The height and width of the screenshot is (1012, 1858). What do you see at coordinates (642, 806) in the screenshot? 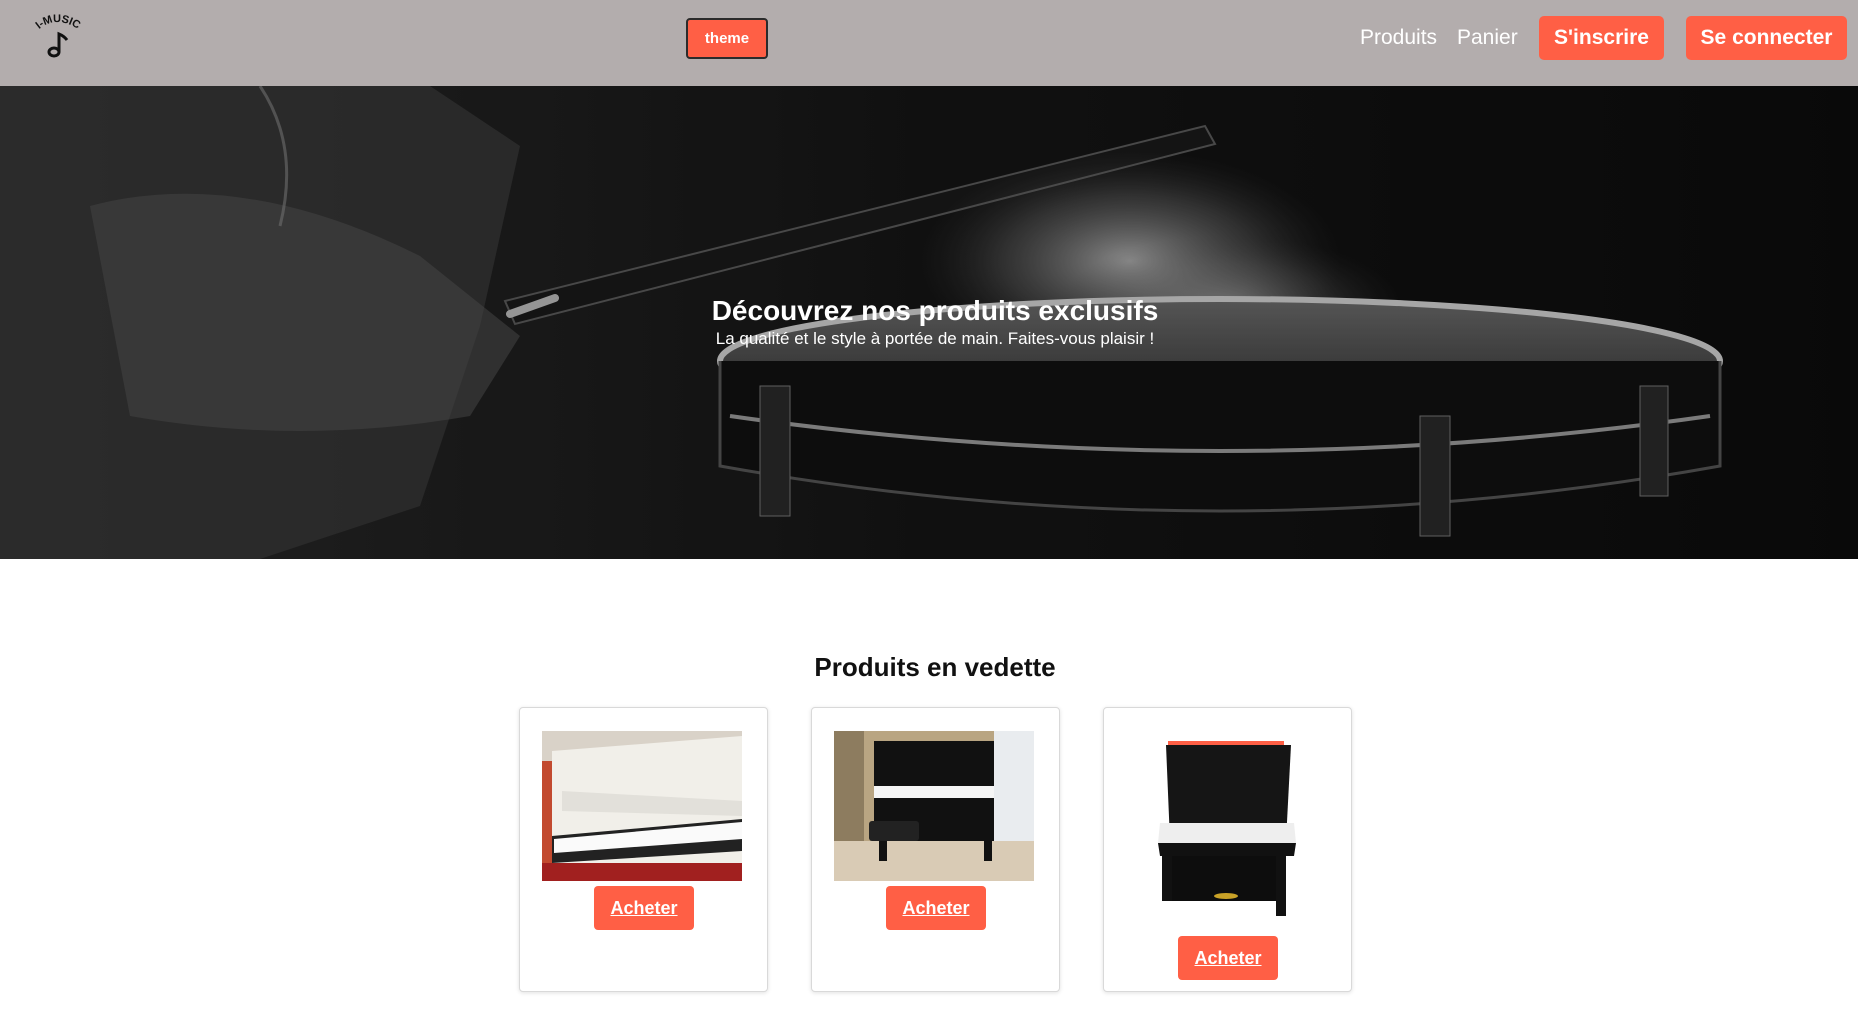
I see `product-image-white-piano` at bounding box center [642, 806].